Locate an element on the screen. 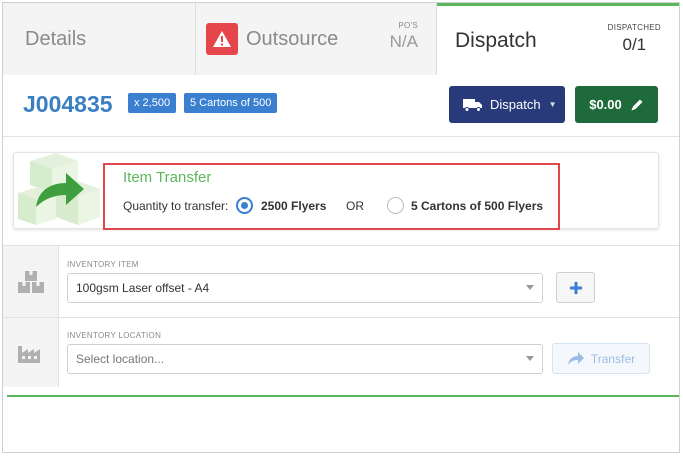 The width and height of the screenshot is (683, 456). item-transfer-title: Item Transfer is located at coordinates (167, 177).